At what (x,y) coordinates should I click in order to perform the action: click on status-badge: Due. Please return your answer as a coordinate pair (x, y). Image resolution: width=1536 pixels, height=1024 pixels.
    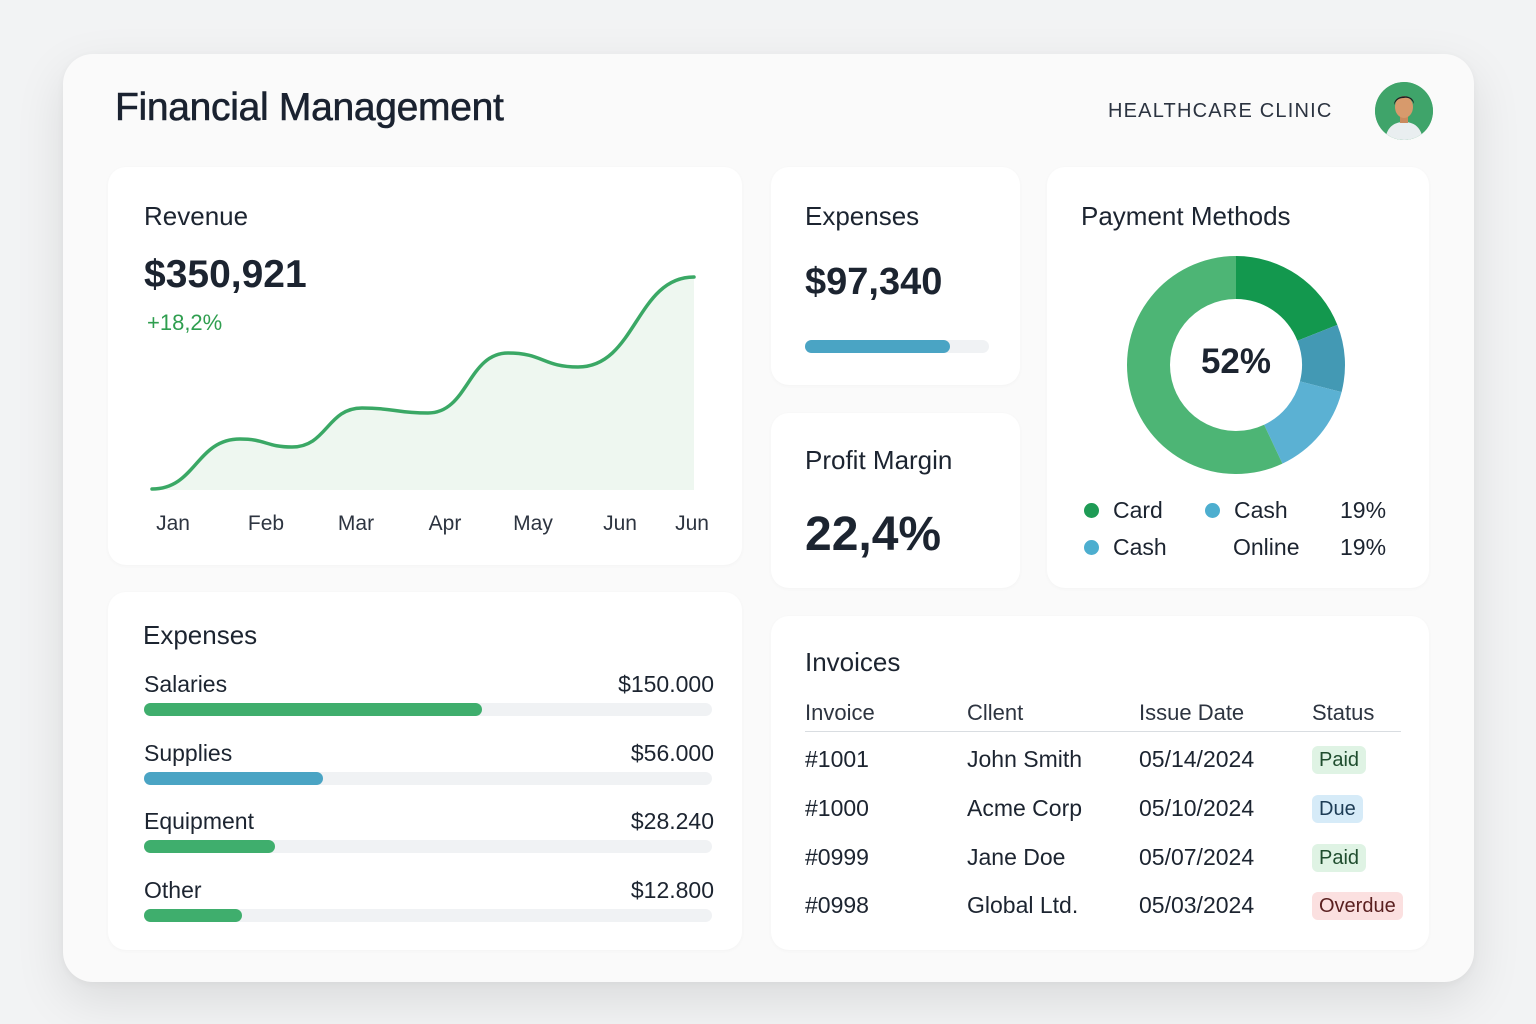
    Looking at the image, I should click on (1337, 809).